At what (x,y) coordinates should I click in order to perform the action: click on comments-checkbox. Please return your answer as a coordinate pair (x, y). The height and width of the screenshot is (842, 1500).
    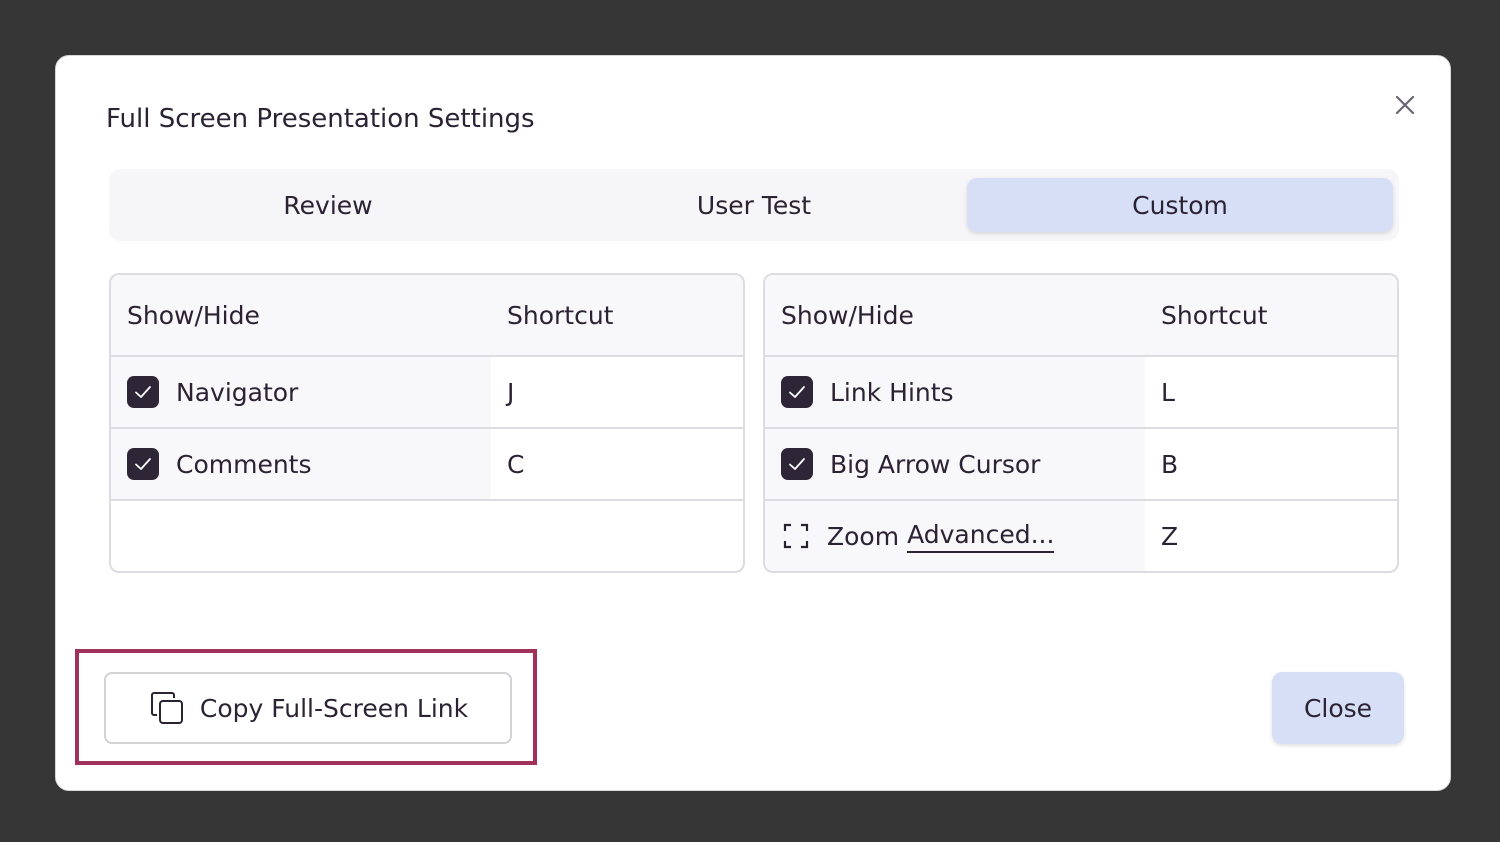
    Looking at the image, I should click on (143, 464).